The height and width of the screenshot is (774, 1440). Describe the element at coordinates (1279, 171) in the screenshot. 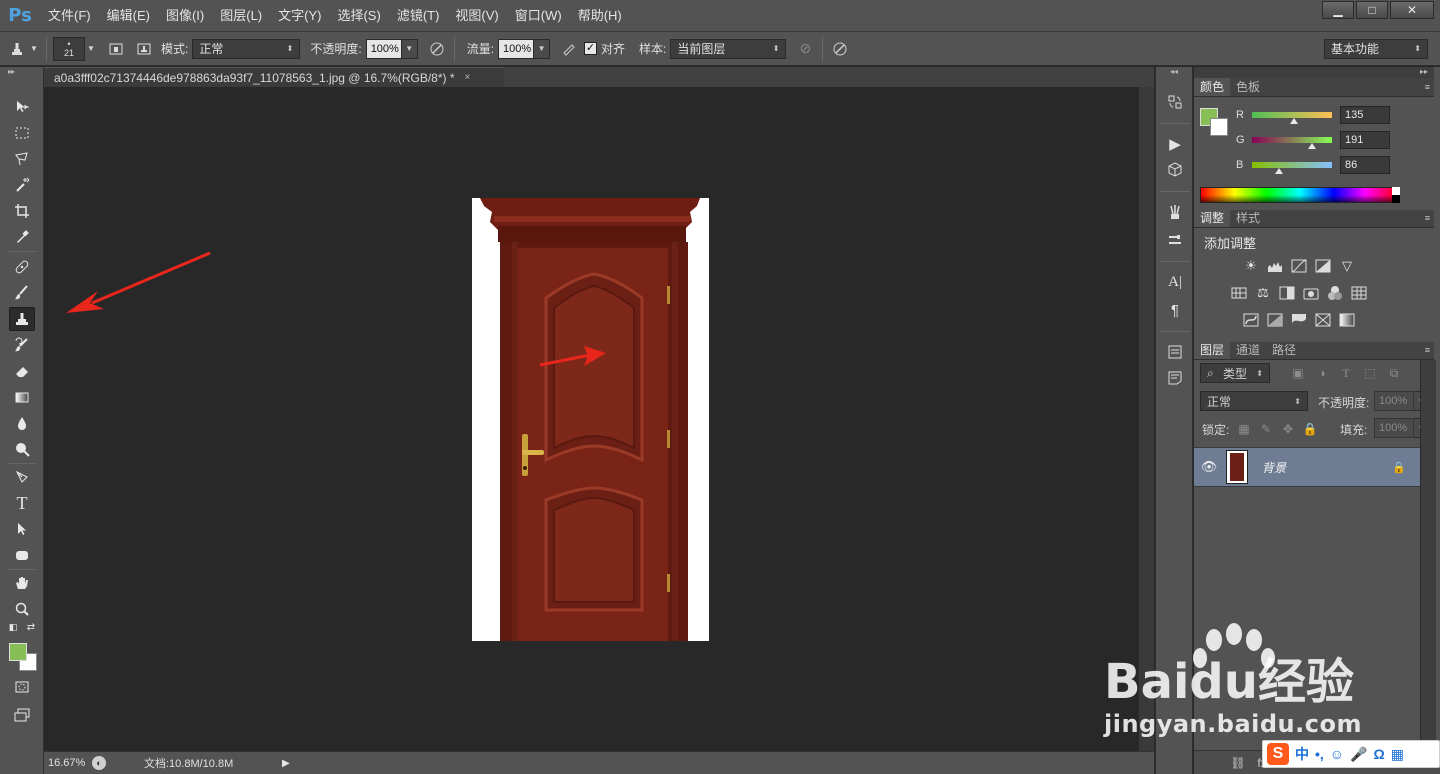

I see `blue-slider-thumb` at that location.